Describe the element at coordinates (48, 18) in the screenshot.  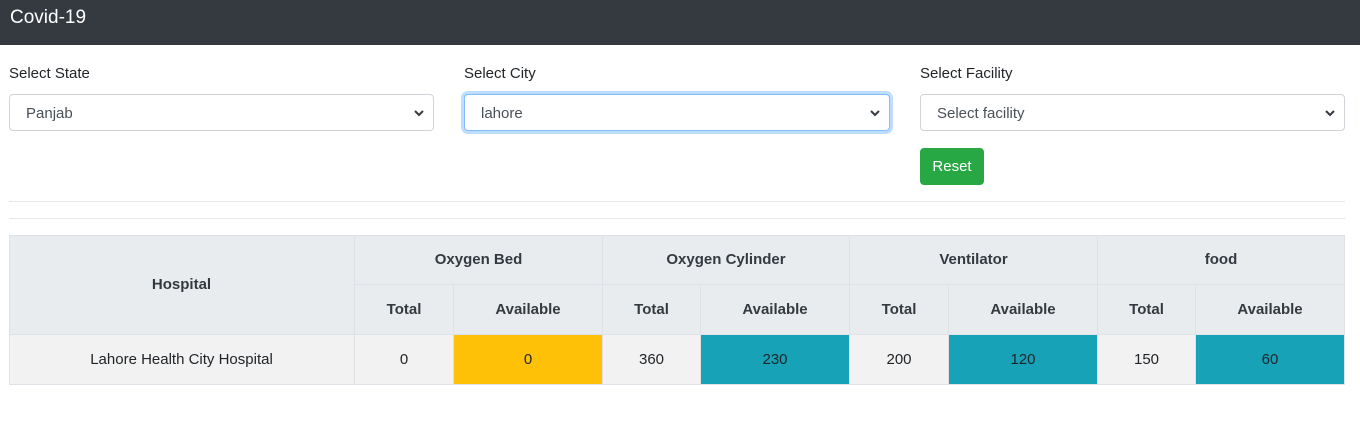
I see `navbar-brand: Covid-19` at that location.